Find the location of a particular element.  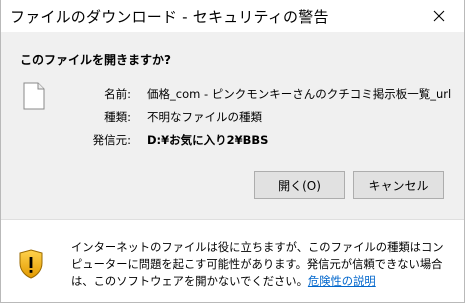

close-icon is located at coordinates (439, 16).